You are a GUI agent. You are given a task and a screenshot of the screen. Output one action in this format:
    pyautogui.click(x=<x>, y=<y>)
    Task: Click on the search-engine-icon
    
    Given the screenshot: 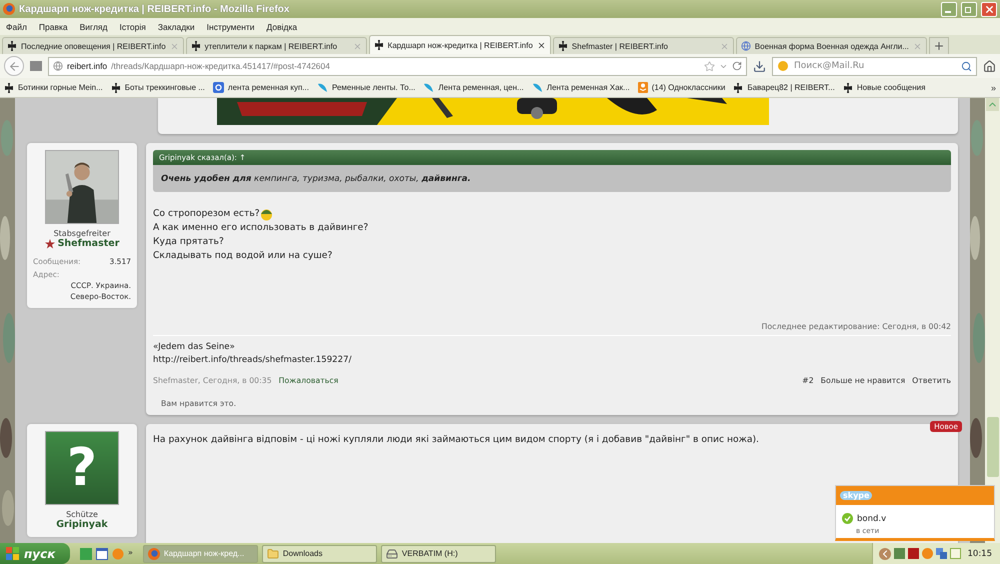 What is the action you would take?
    pyautogui.click(x=783, y=66)
    